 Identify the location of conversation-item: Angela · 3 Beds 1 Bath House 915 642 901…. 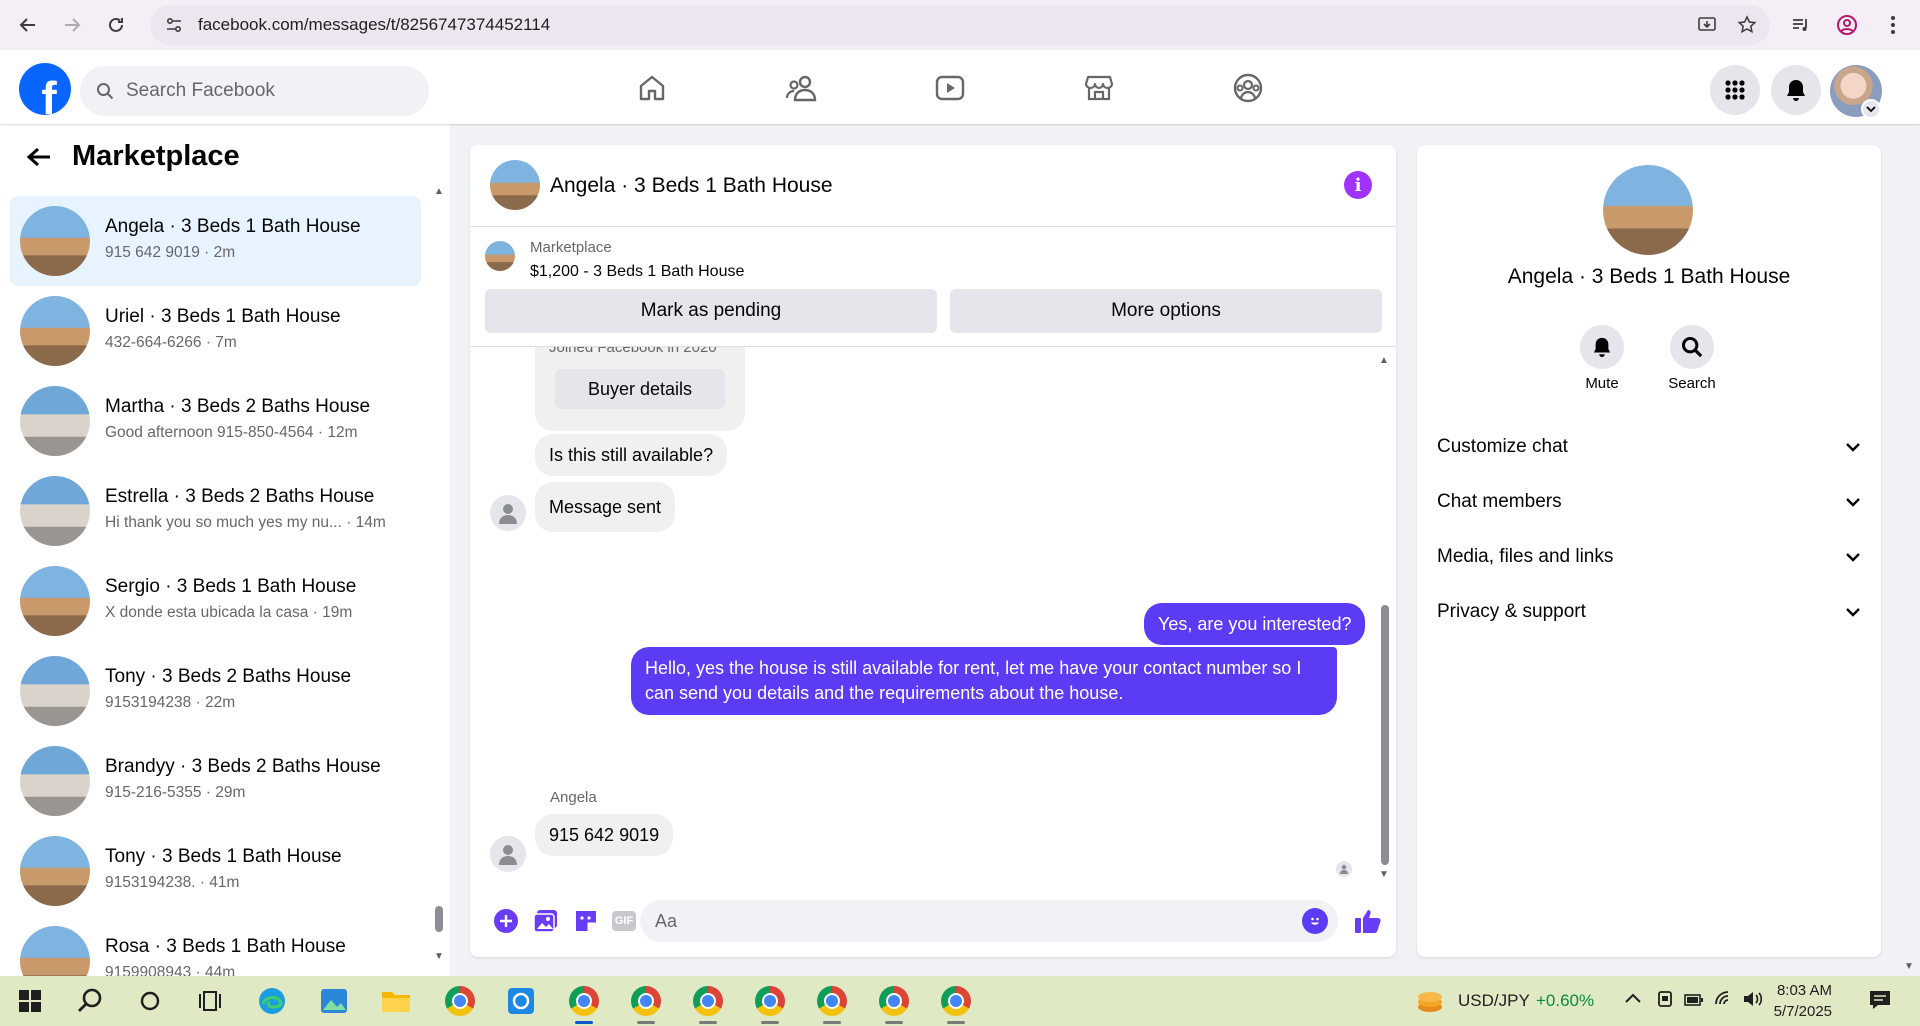
(215, 241).